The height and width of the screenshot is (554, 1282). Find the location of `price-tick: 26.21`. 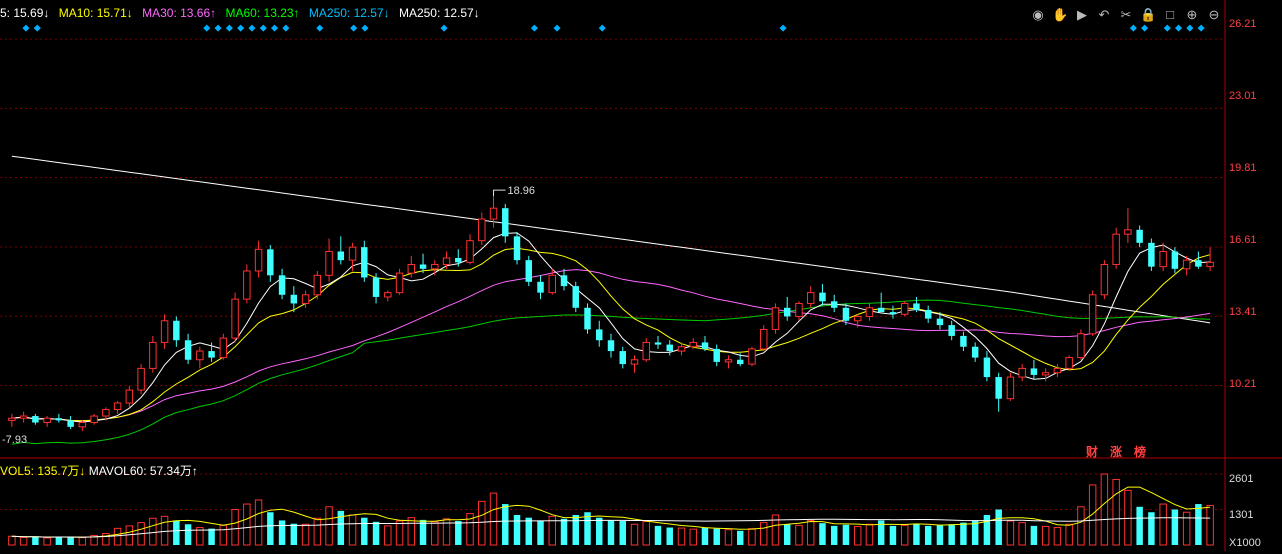

price-tick: 26.21 is located at coordinates (1243, 24).